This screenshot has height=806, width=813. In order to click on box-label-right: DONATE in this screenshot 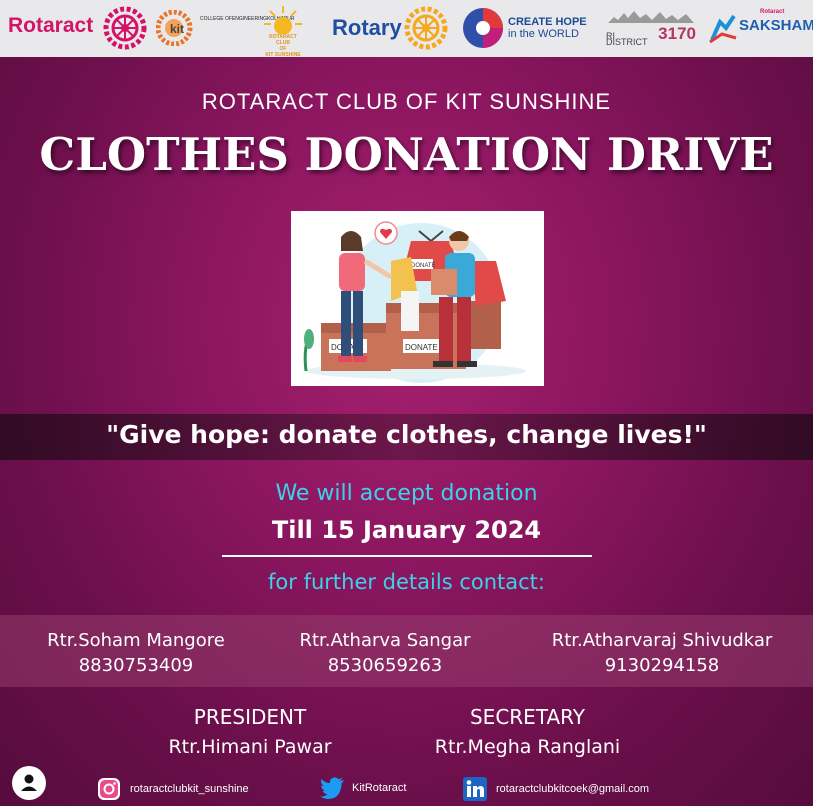, I will do `click(421, 347)`.